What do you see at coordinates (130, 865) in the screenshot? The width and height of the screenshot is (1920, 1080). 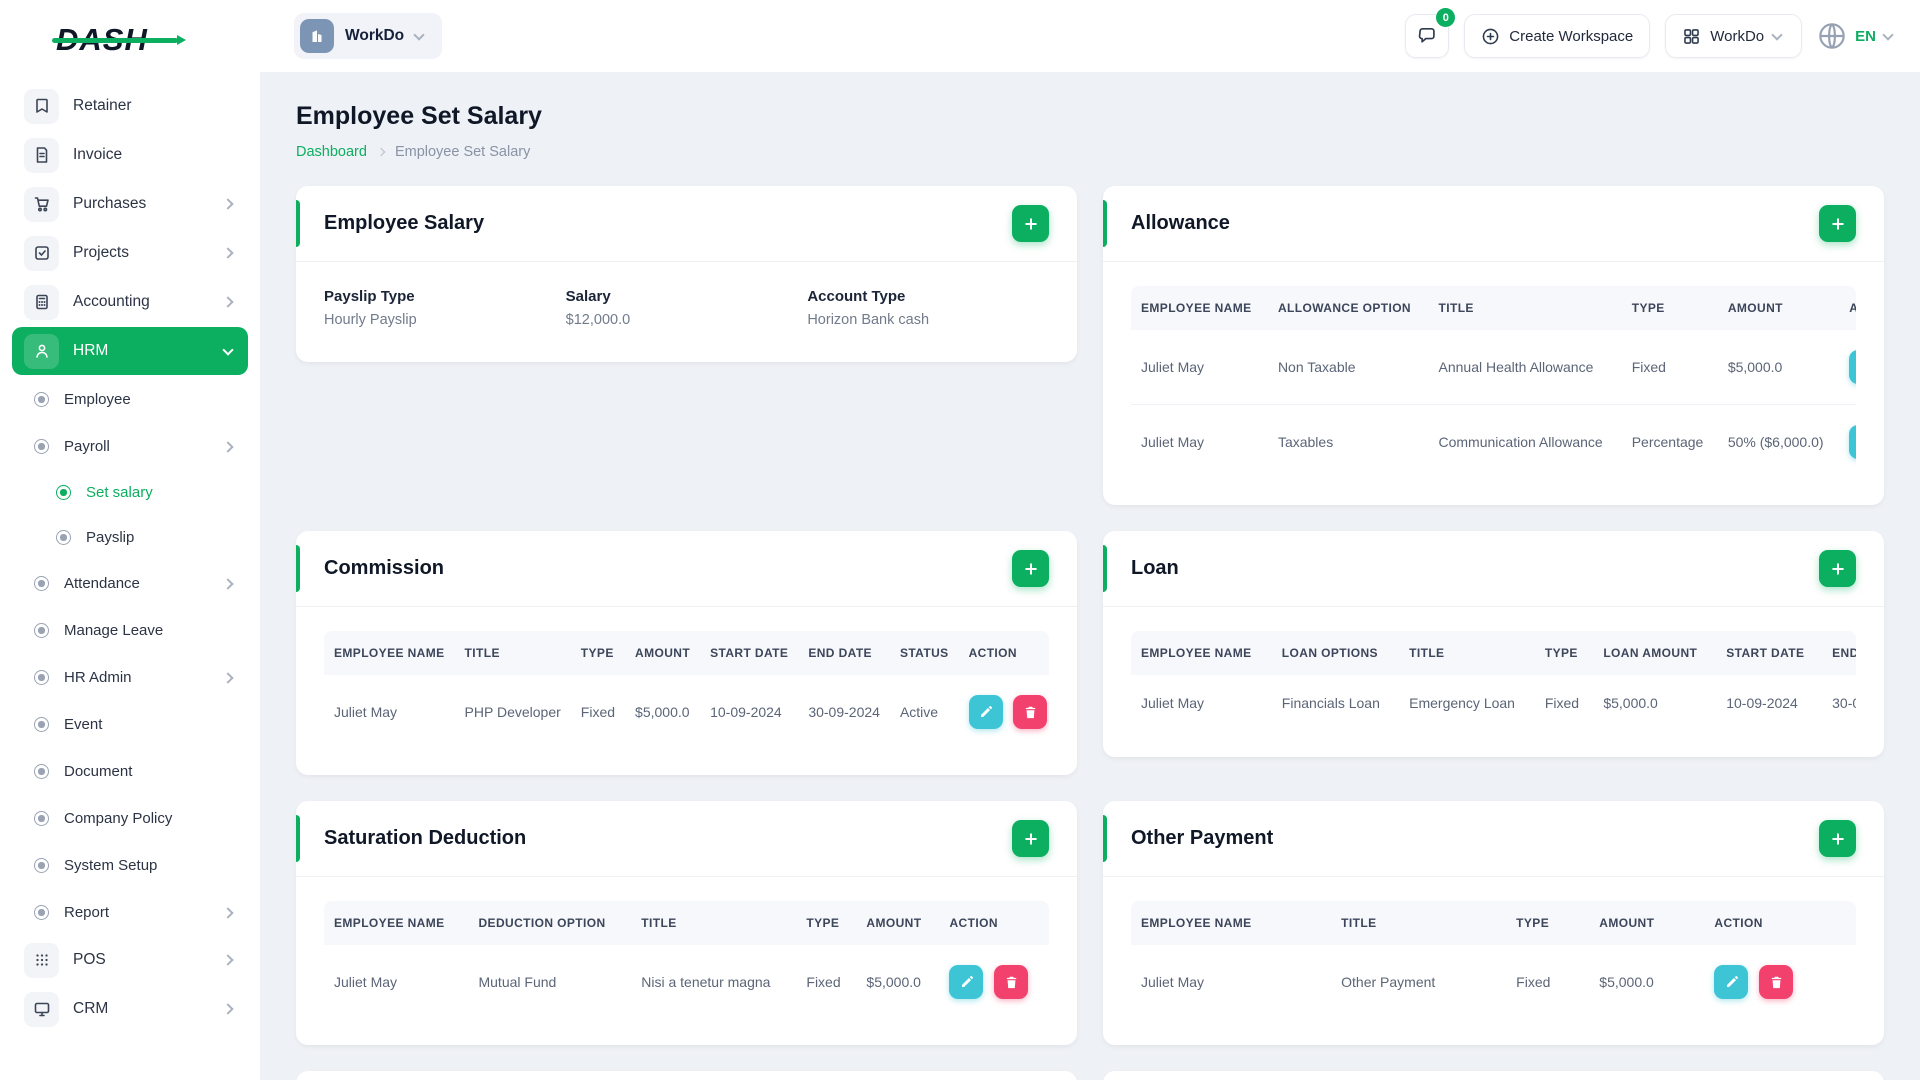 I see `sidebar-item-system-setup: System Setup` at bounding box center [130, 865].